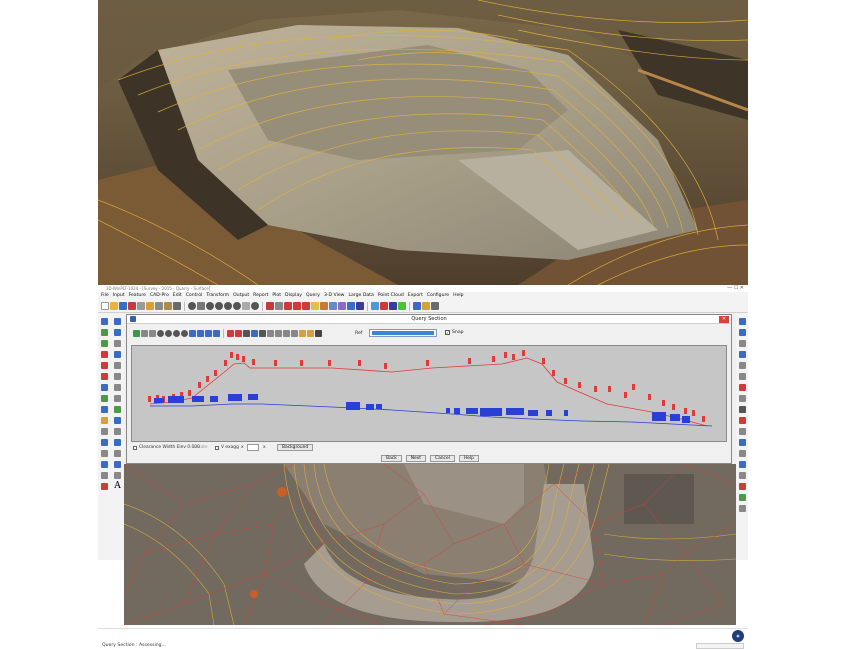  Describe the element at coordinates (135, 448) in the screenshot. I see `clearance-checkbox` at that location.